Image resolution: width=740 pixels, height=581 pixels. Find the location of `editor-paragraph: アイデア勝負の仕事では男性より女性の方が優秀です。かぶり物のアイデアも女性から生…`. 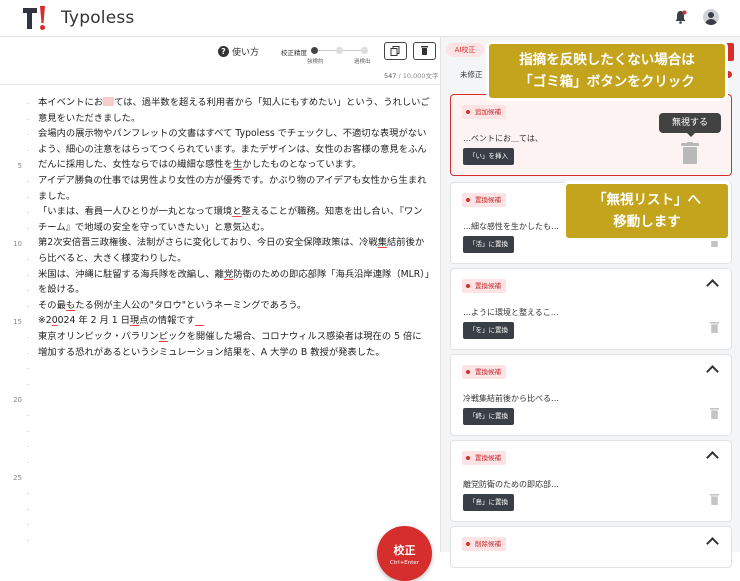

editor-paragraph: アイデア勝負の仕事では男性より女性の方が優秀です。かぶり物のアイデアも女性から生… is located at coordinates (234, 188).